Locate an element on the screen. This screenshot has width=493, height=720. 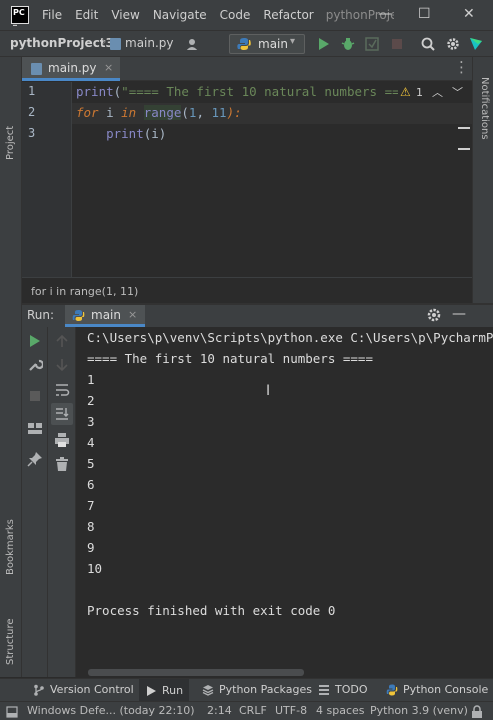
token-variable: i is located at coordinates (110, 112).